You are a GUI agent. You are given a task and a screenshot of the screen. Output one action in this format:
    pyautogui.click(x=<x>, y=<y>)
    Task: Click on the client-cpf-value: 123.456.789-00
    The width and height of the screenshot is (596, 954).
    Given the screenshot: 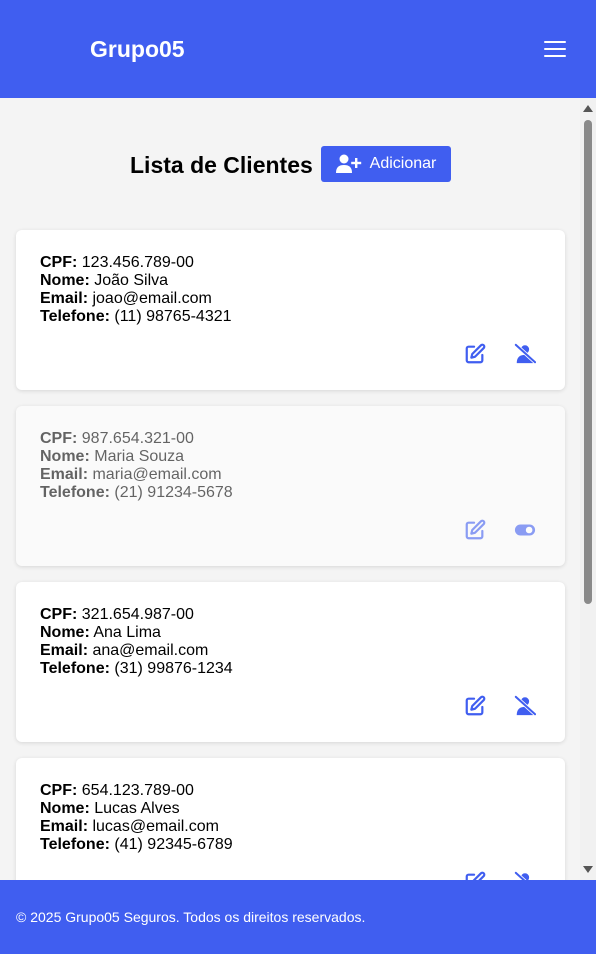 What is the action you would take?
    pyautogui.click(x=137, y=262)
    